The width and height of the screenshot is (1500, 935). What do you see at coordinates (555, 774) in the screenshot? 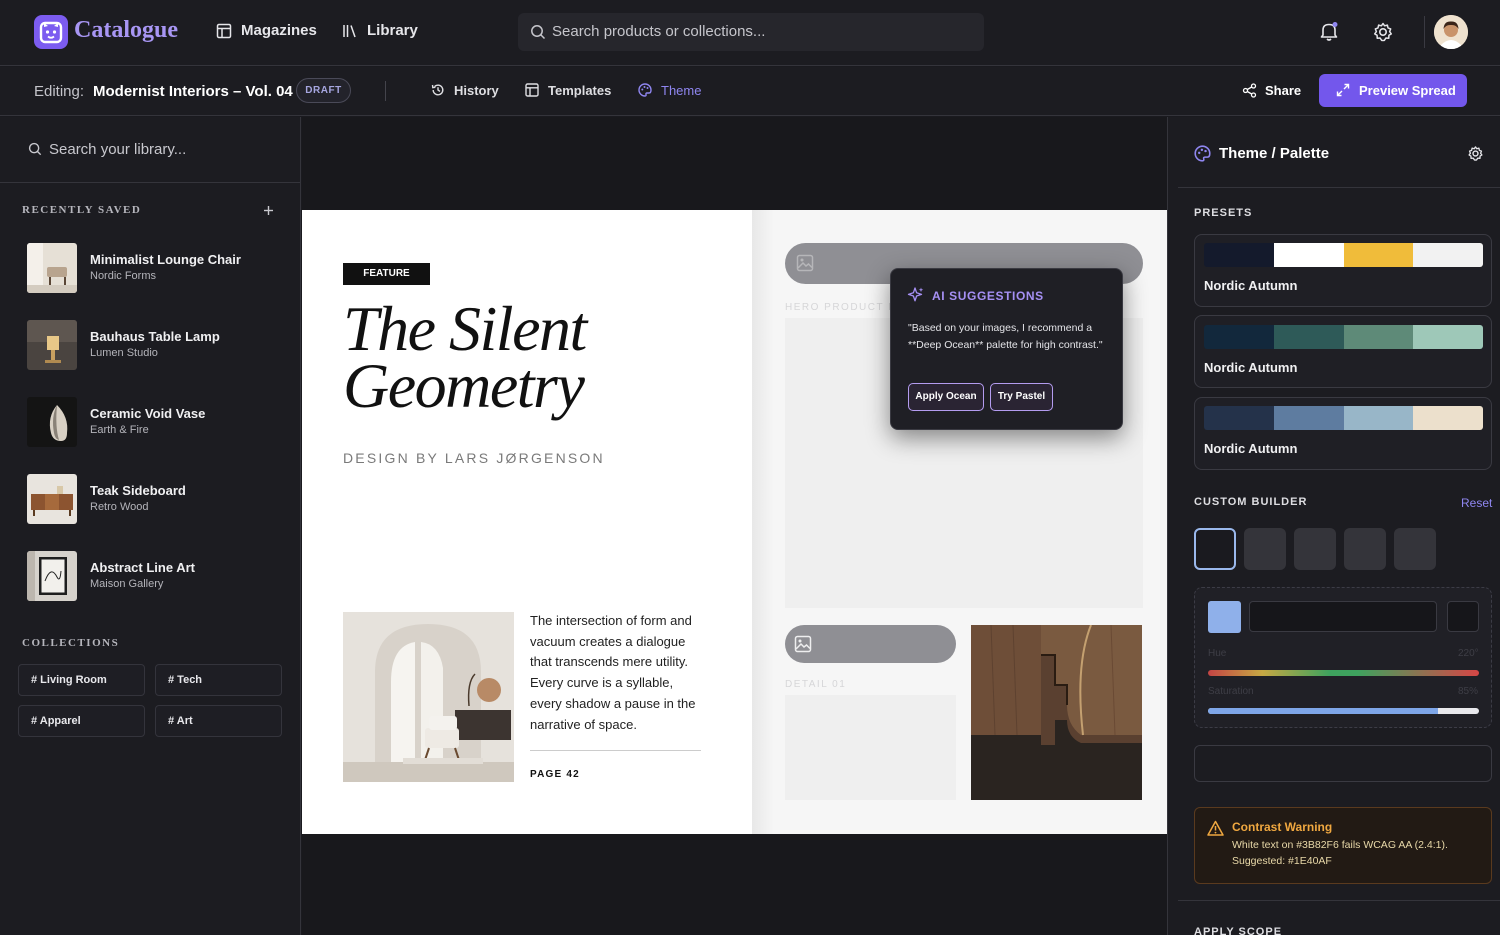
I see `page-number: PAGE 42` at bounding box center [555, 774].